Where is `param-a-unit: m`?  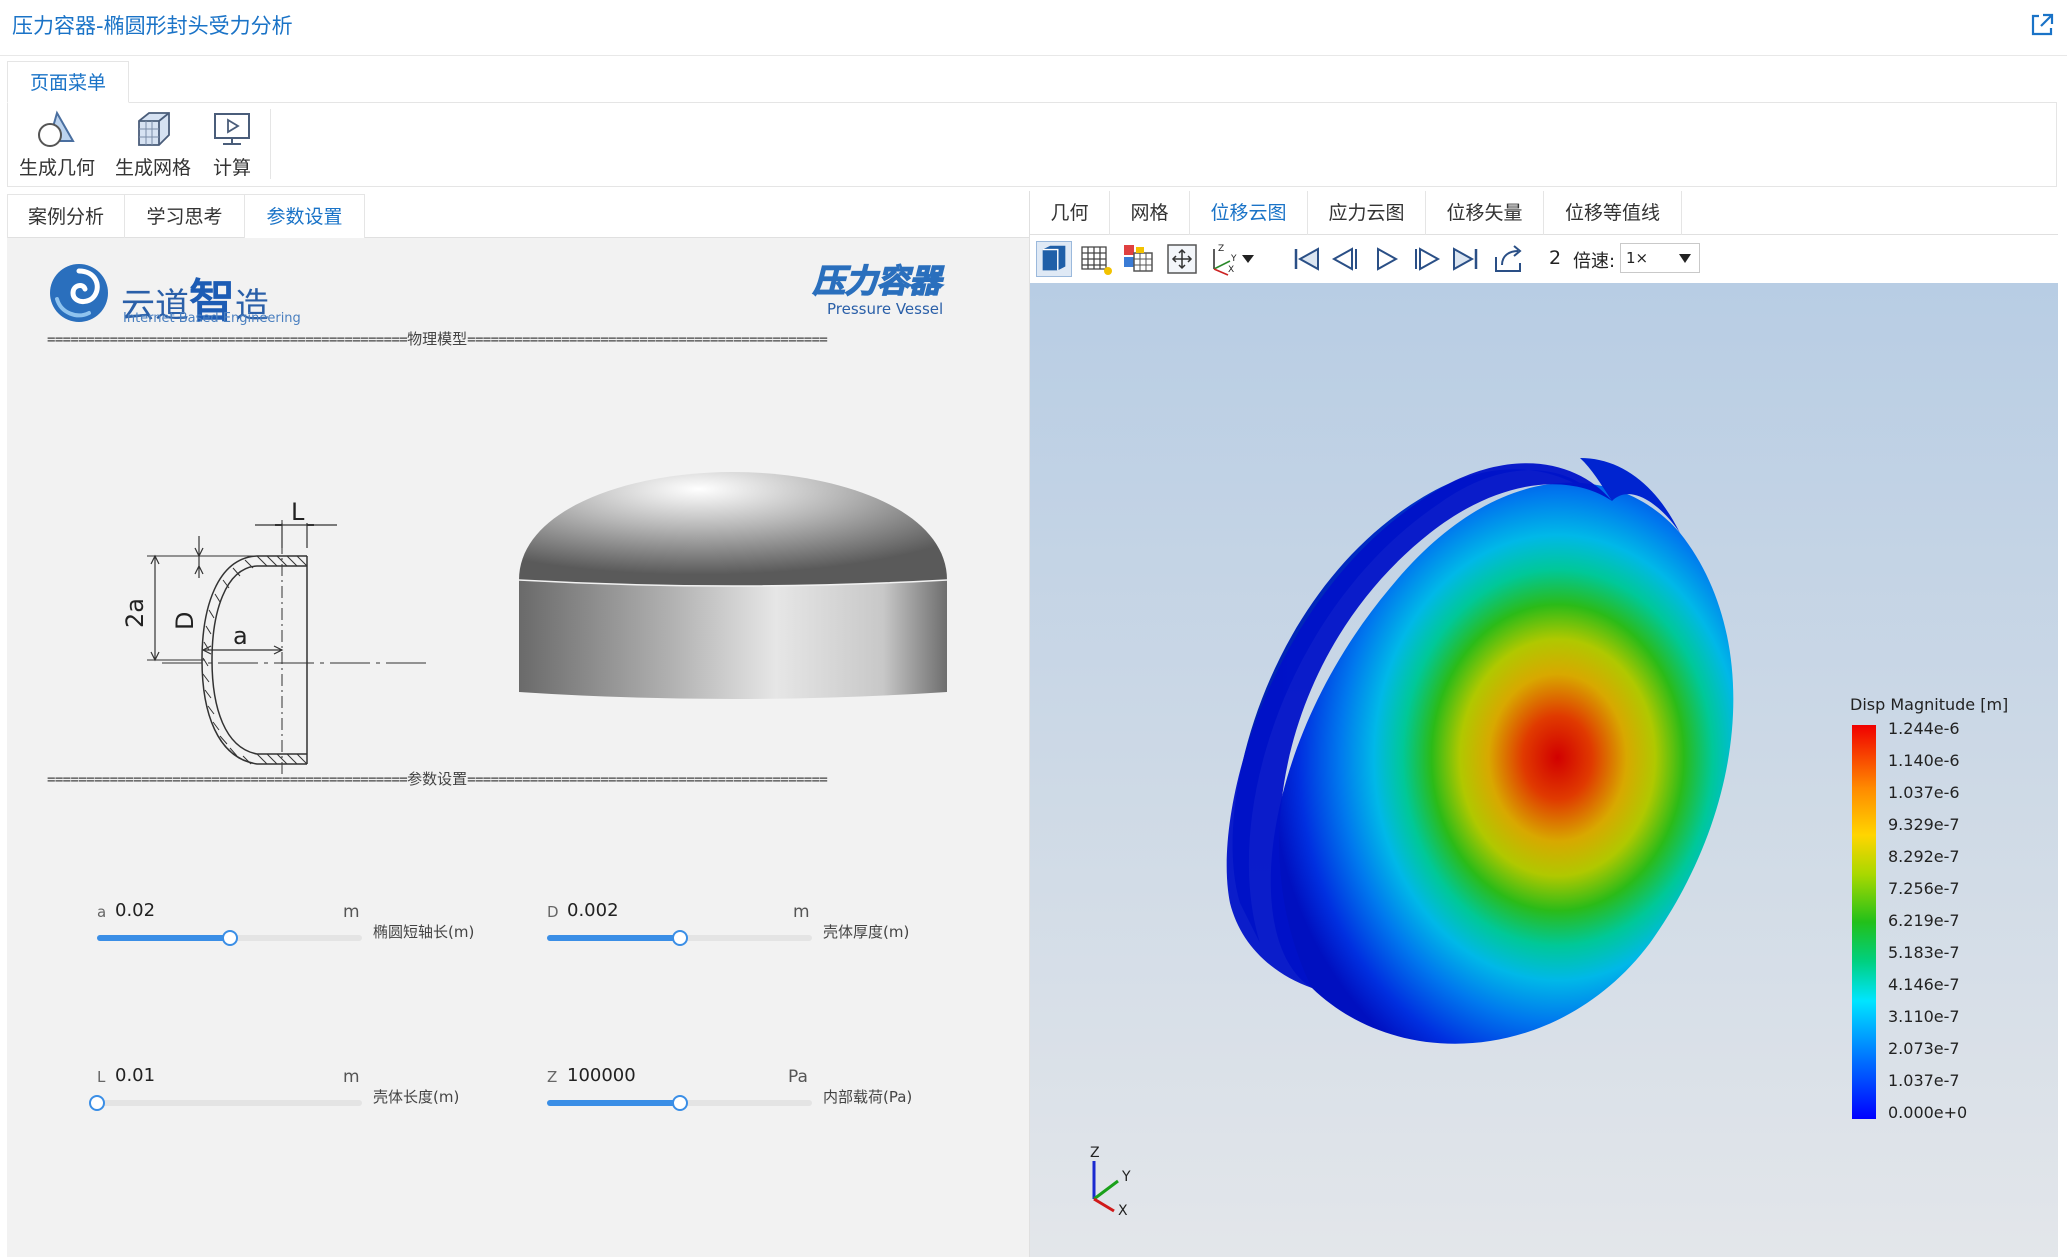 param-a-unit: m is located at coordinates (351, 912).